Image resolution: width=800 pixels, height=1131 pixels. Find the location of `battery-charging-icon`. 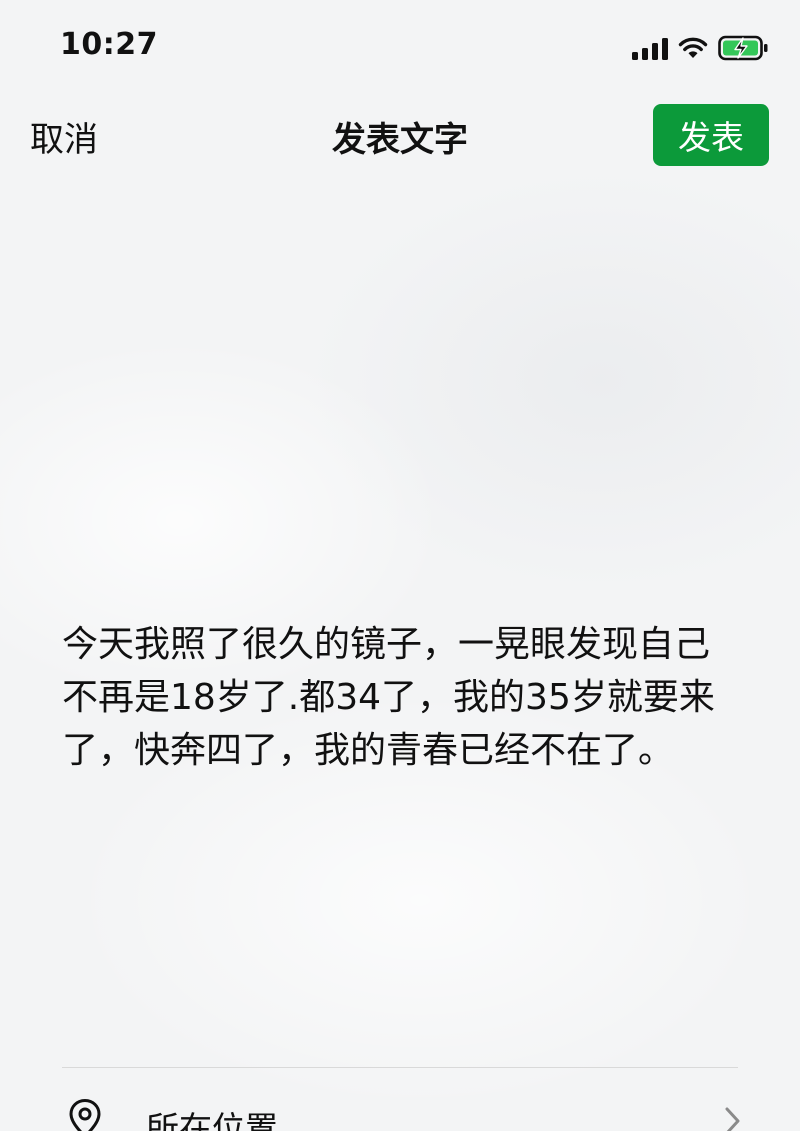

battery-charging-icon is located at coordinates (743, 48).